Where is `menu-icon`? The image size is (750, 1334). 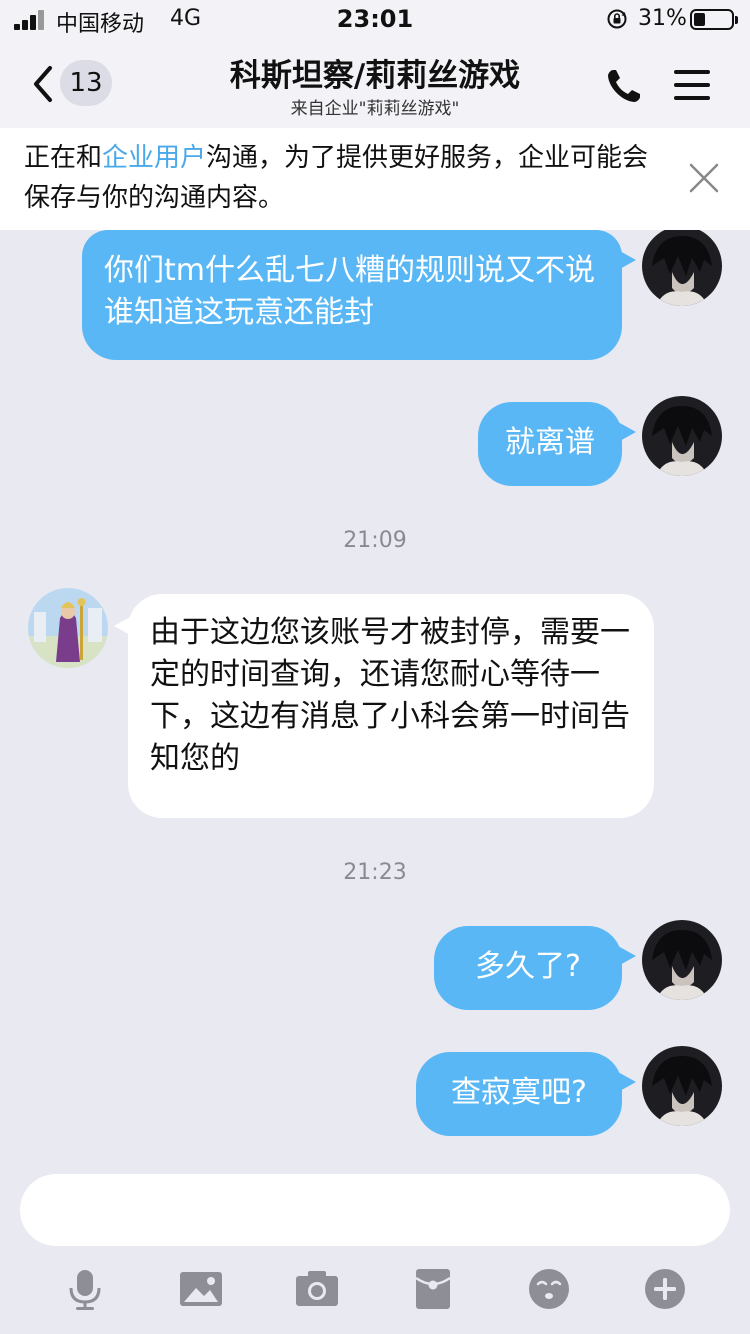
menu-icon is located at coordinates (693, 85).